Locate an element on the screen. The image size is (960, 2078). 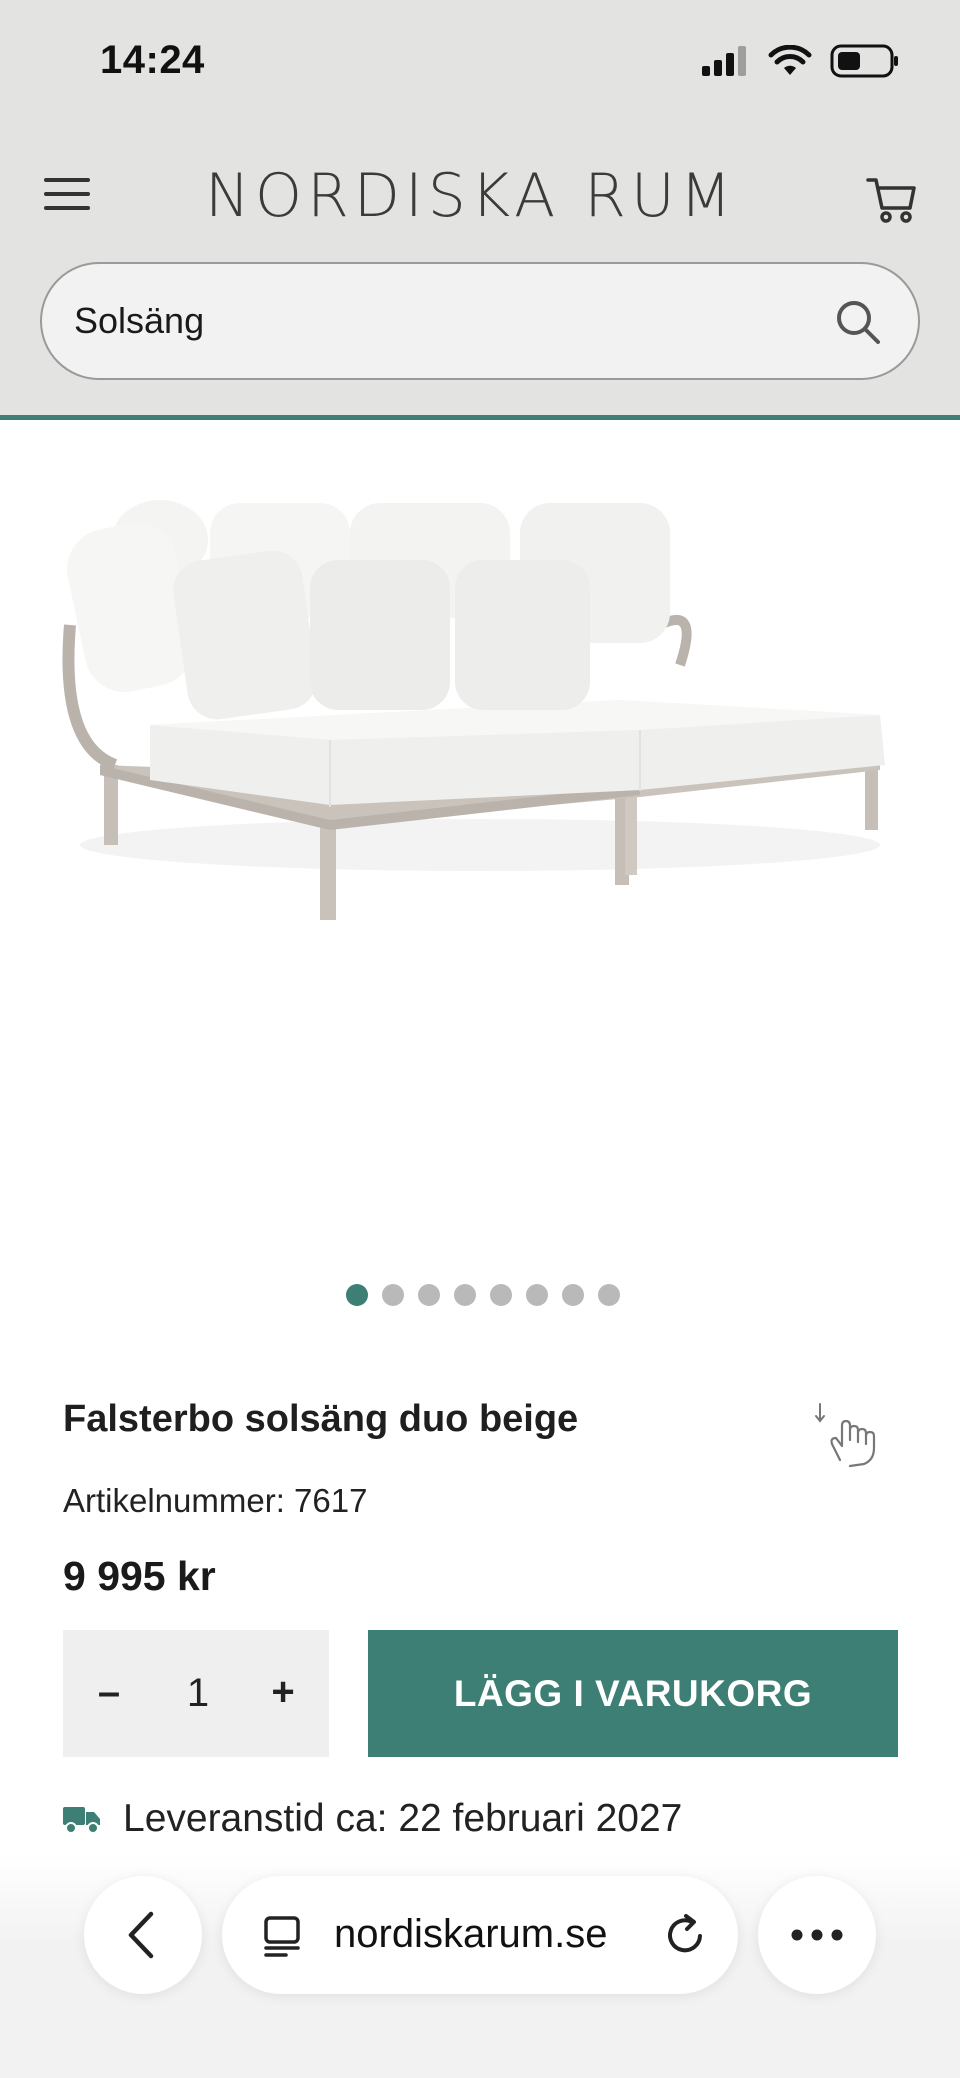
status-time: 14:24 is located at coordinates (152, 60).